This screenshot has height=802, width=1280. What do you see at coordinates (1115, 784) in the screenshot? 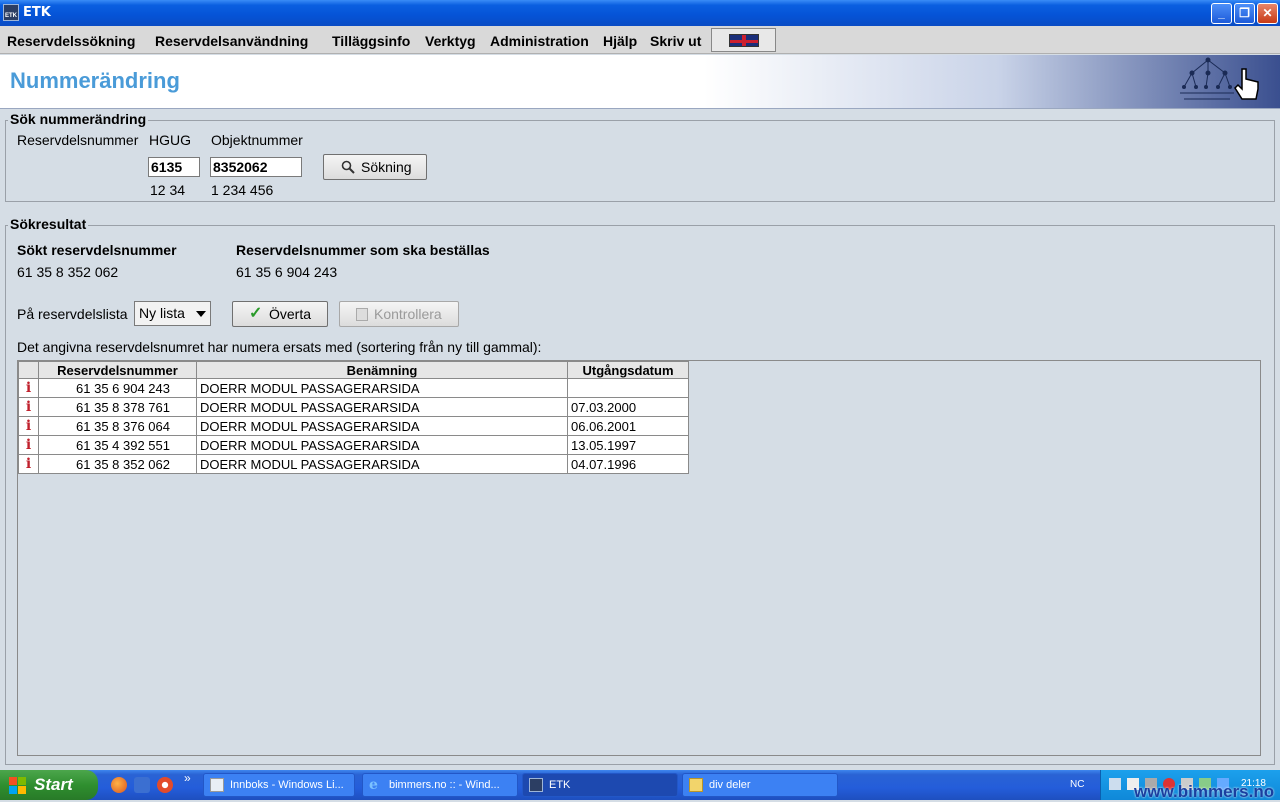
I see `network-icon` at bounding box center [1115, 784].